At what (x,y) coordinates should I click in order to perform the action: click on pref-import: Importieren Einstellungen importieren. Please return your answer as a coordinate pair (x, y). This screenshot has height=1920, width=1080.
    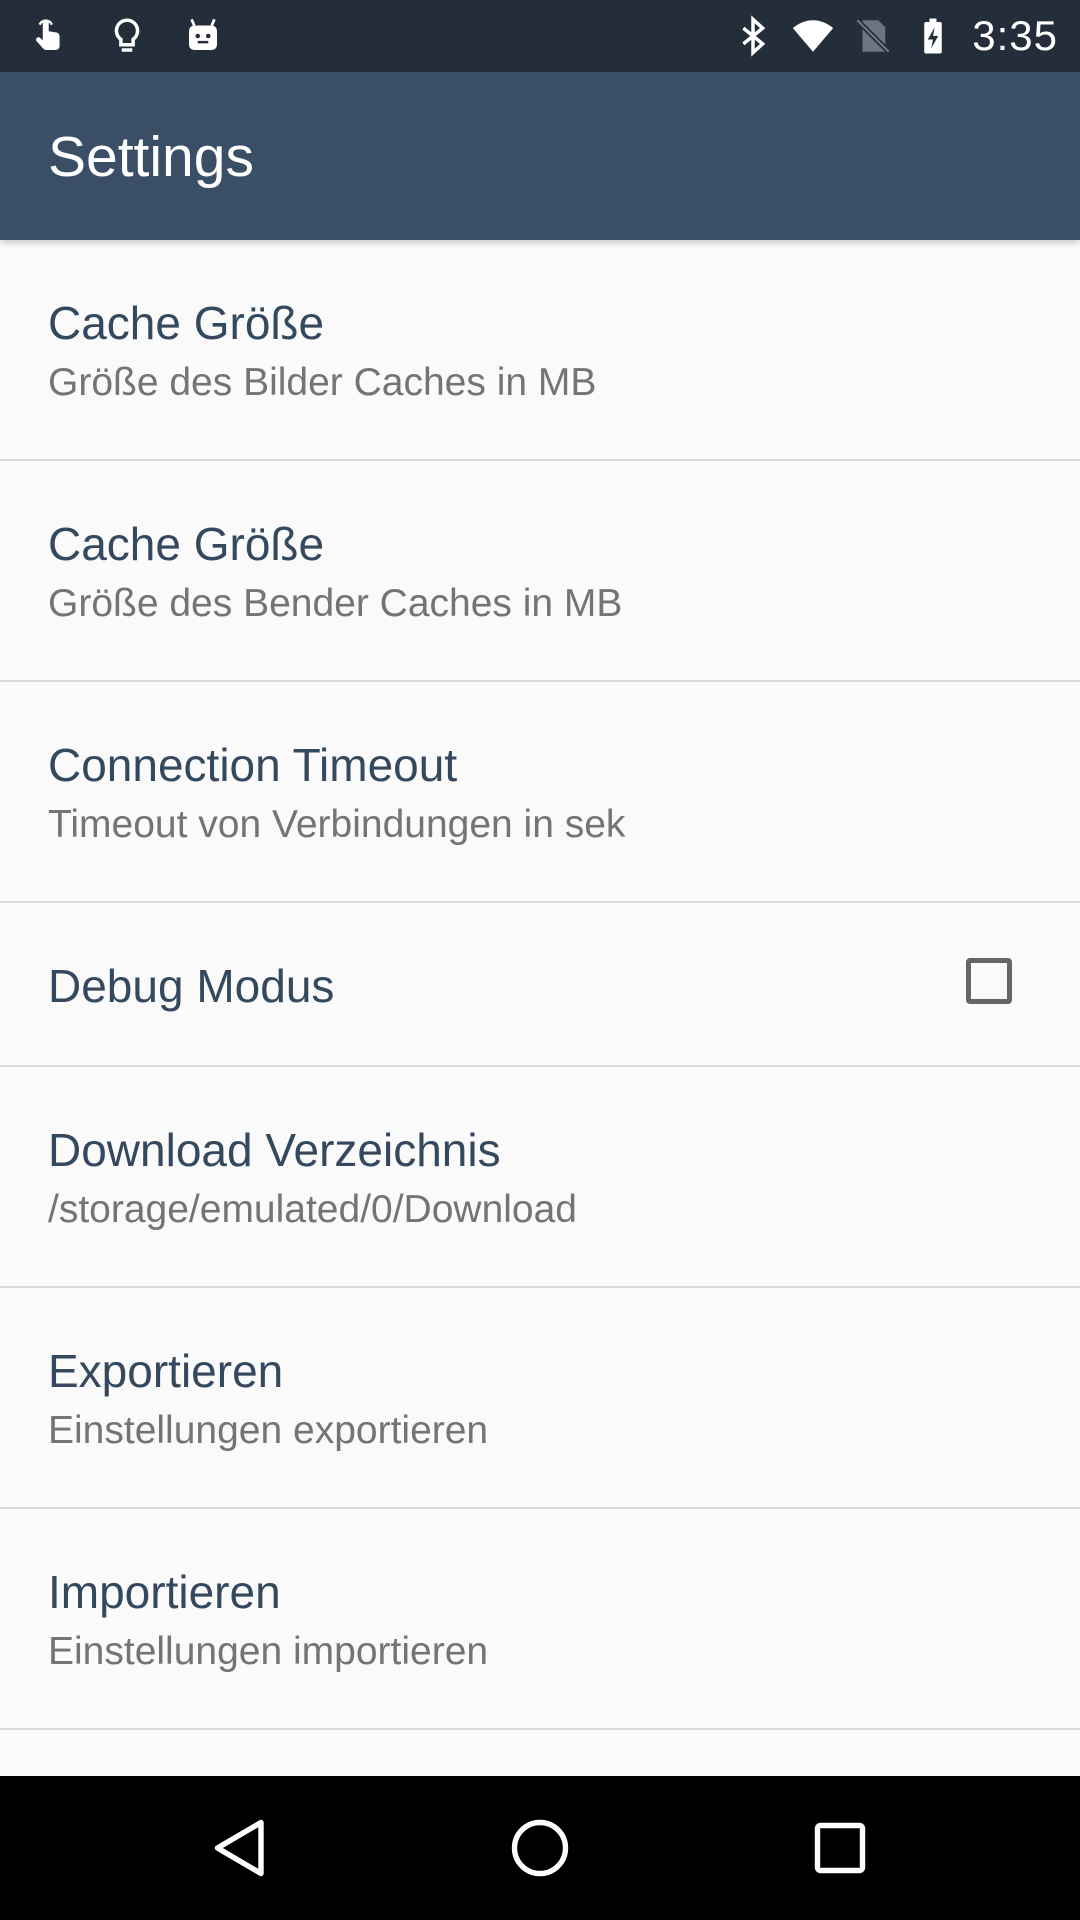
    Looking at the image, I should click on (540, 1619).